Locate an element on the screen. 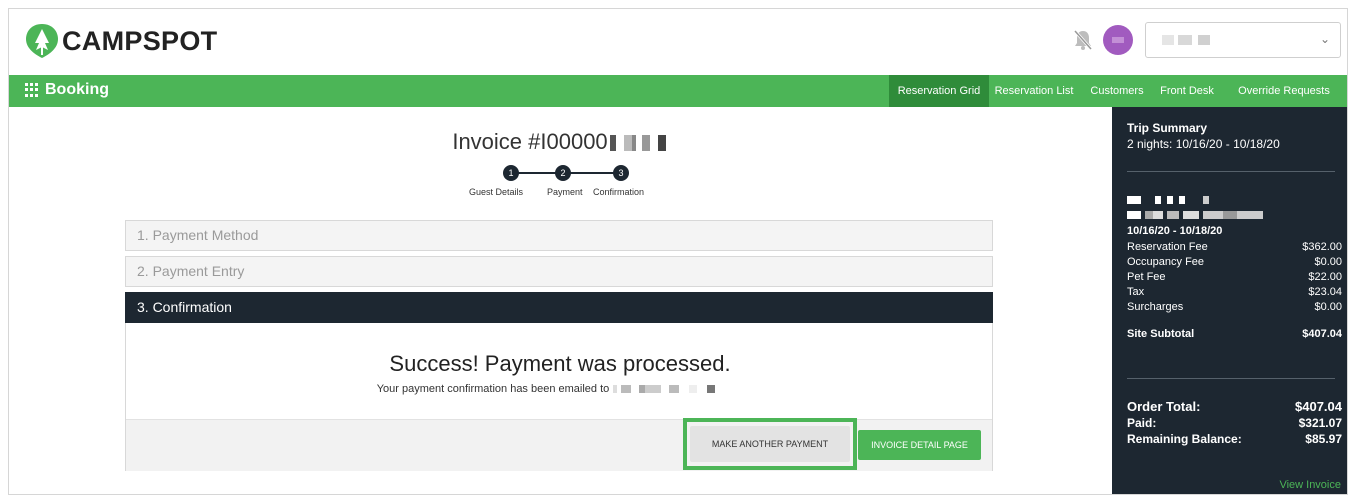  section-payment-entry: 2. Payment Entry is located at coordinates (559, 271).